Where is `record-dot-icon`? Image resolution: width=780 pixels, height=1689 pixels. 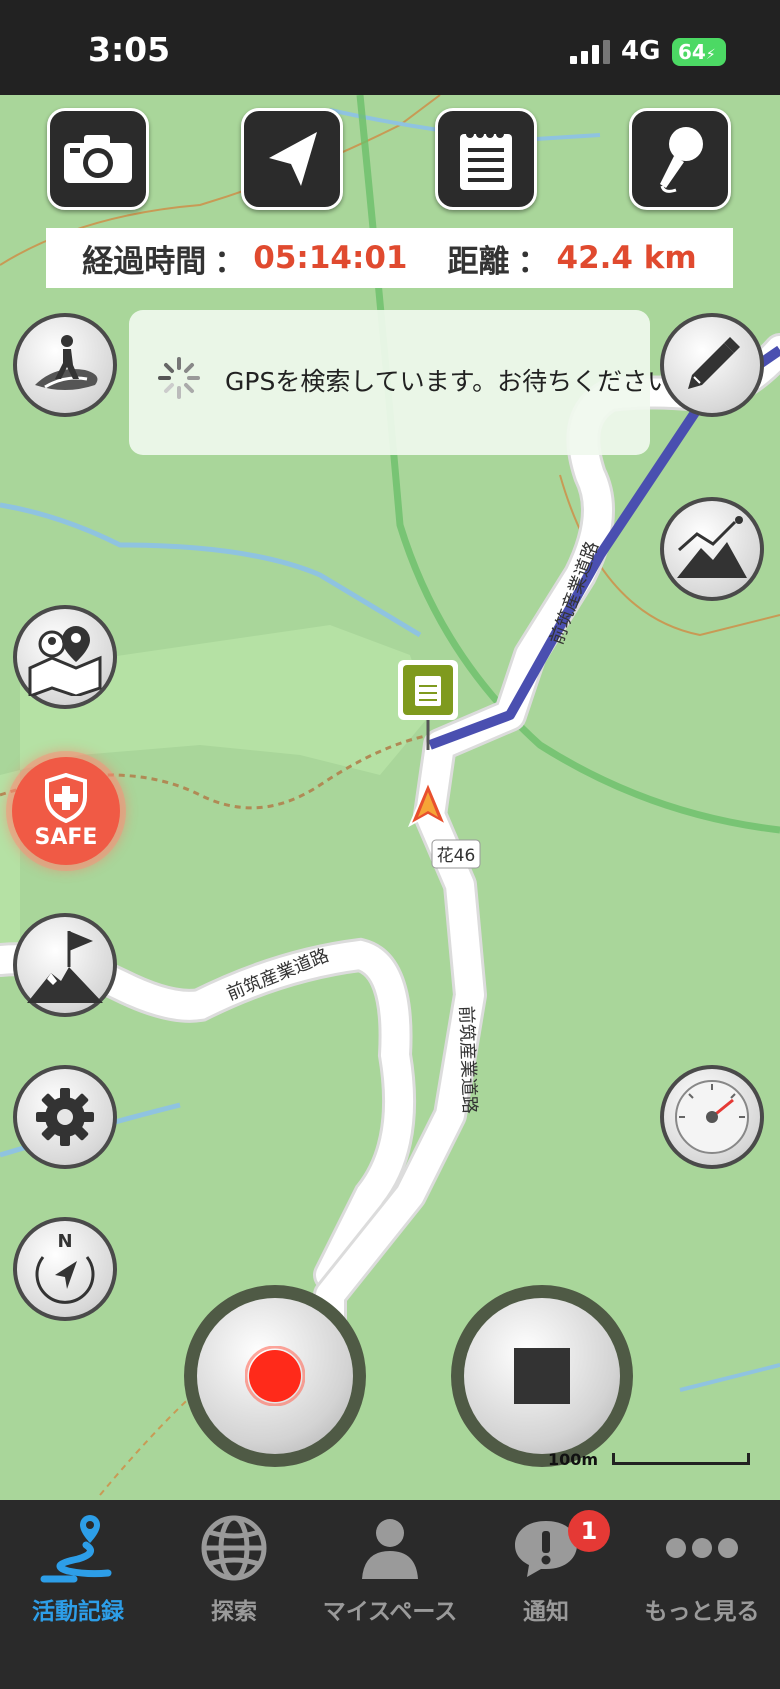 record-dot-icon is located at coordinates (275, 1376).